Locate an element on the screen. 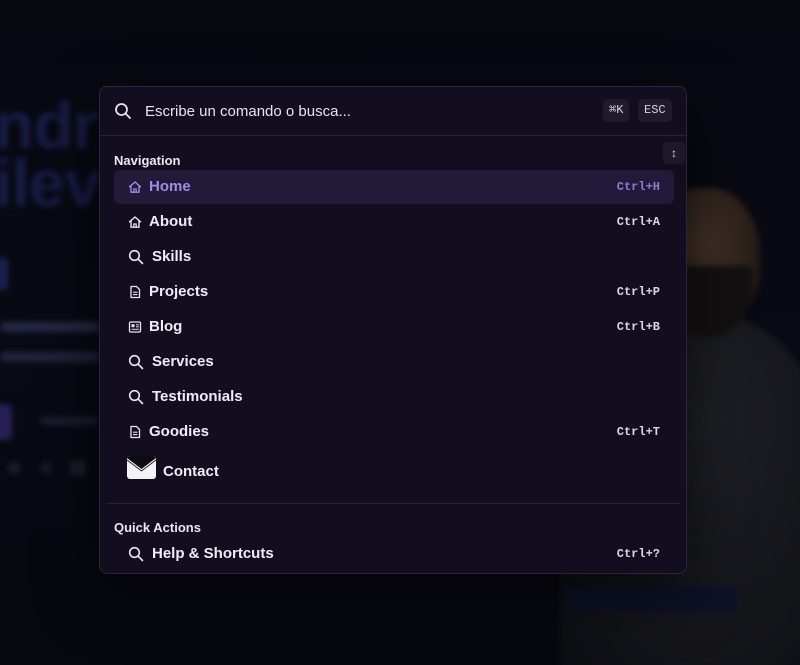 The height and width of the screenshot is (665, 800). command-item-goodies: Goodies Ctrl+T is located at coordinates (394, 432).